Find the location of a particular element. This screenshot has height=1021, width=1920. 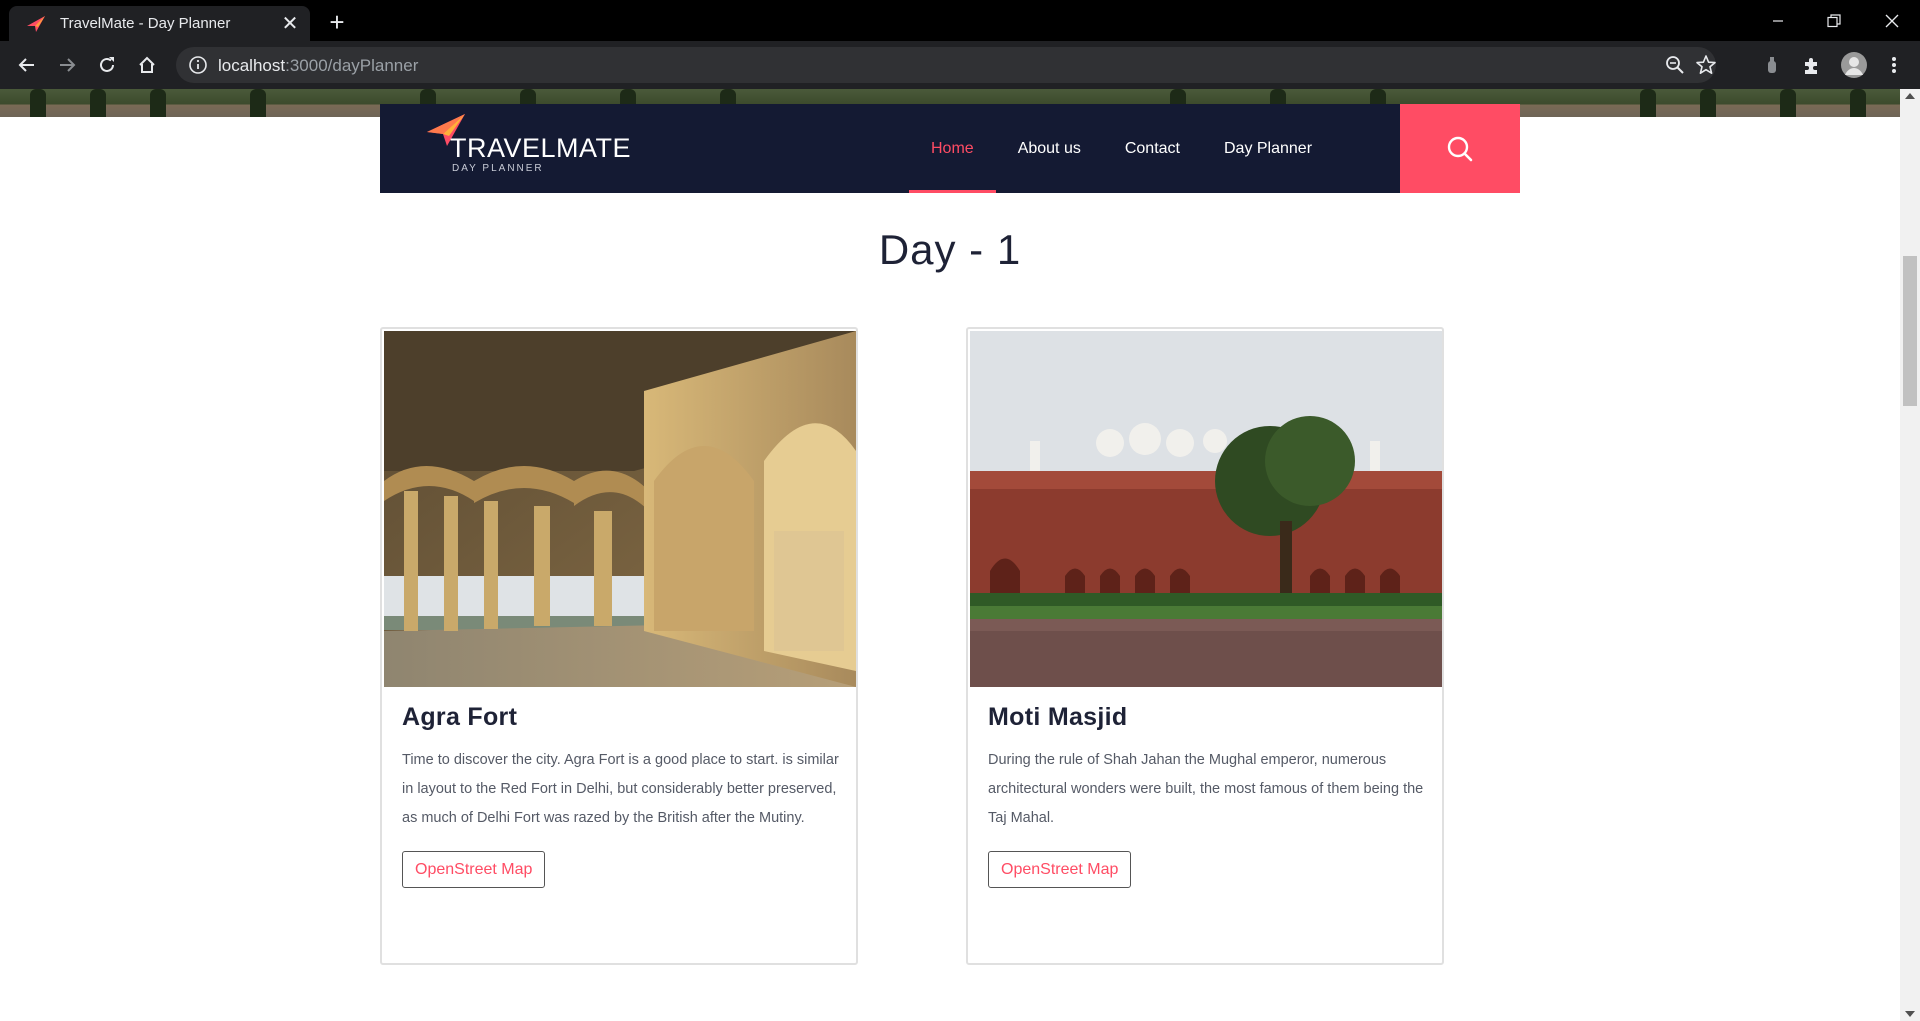

url-host: localhost is located at coordinates (252, 65).